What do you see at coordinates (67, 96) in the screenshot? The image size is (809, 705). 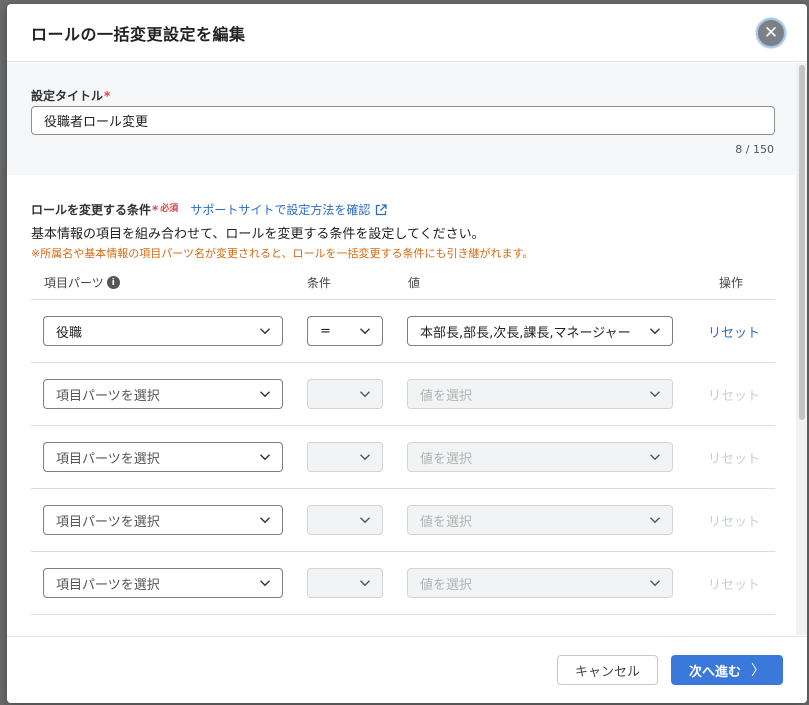 I see `title-label-text: 設定タイトル` at bounding box center [67, 96].